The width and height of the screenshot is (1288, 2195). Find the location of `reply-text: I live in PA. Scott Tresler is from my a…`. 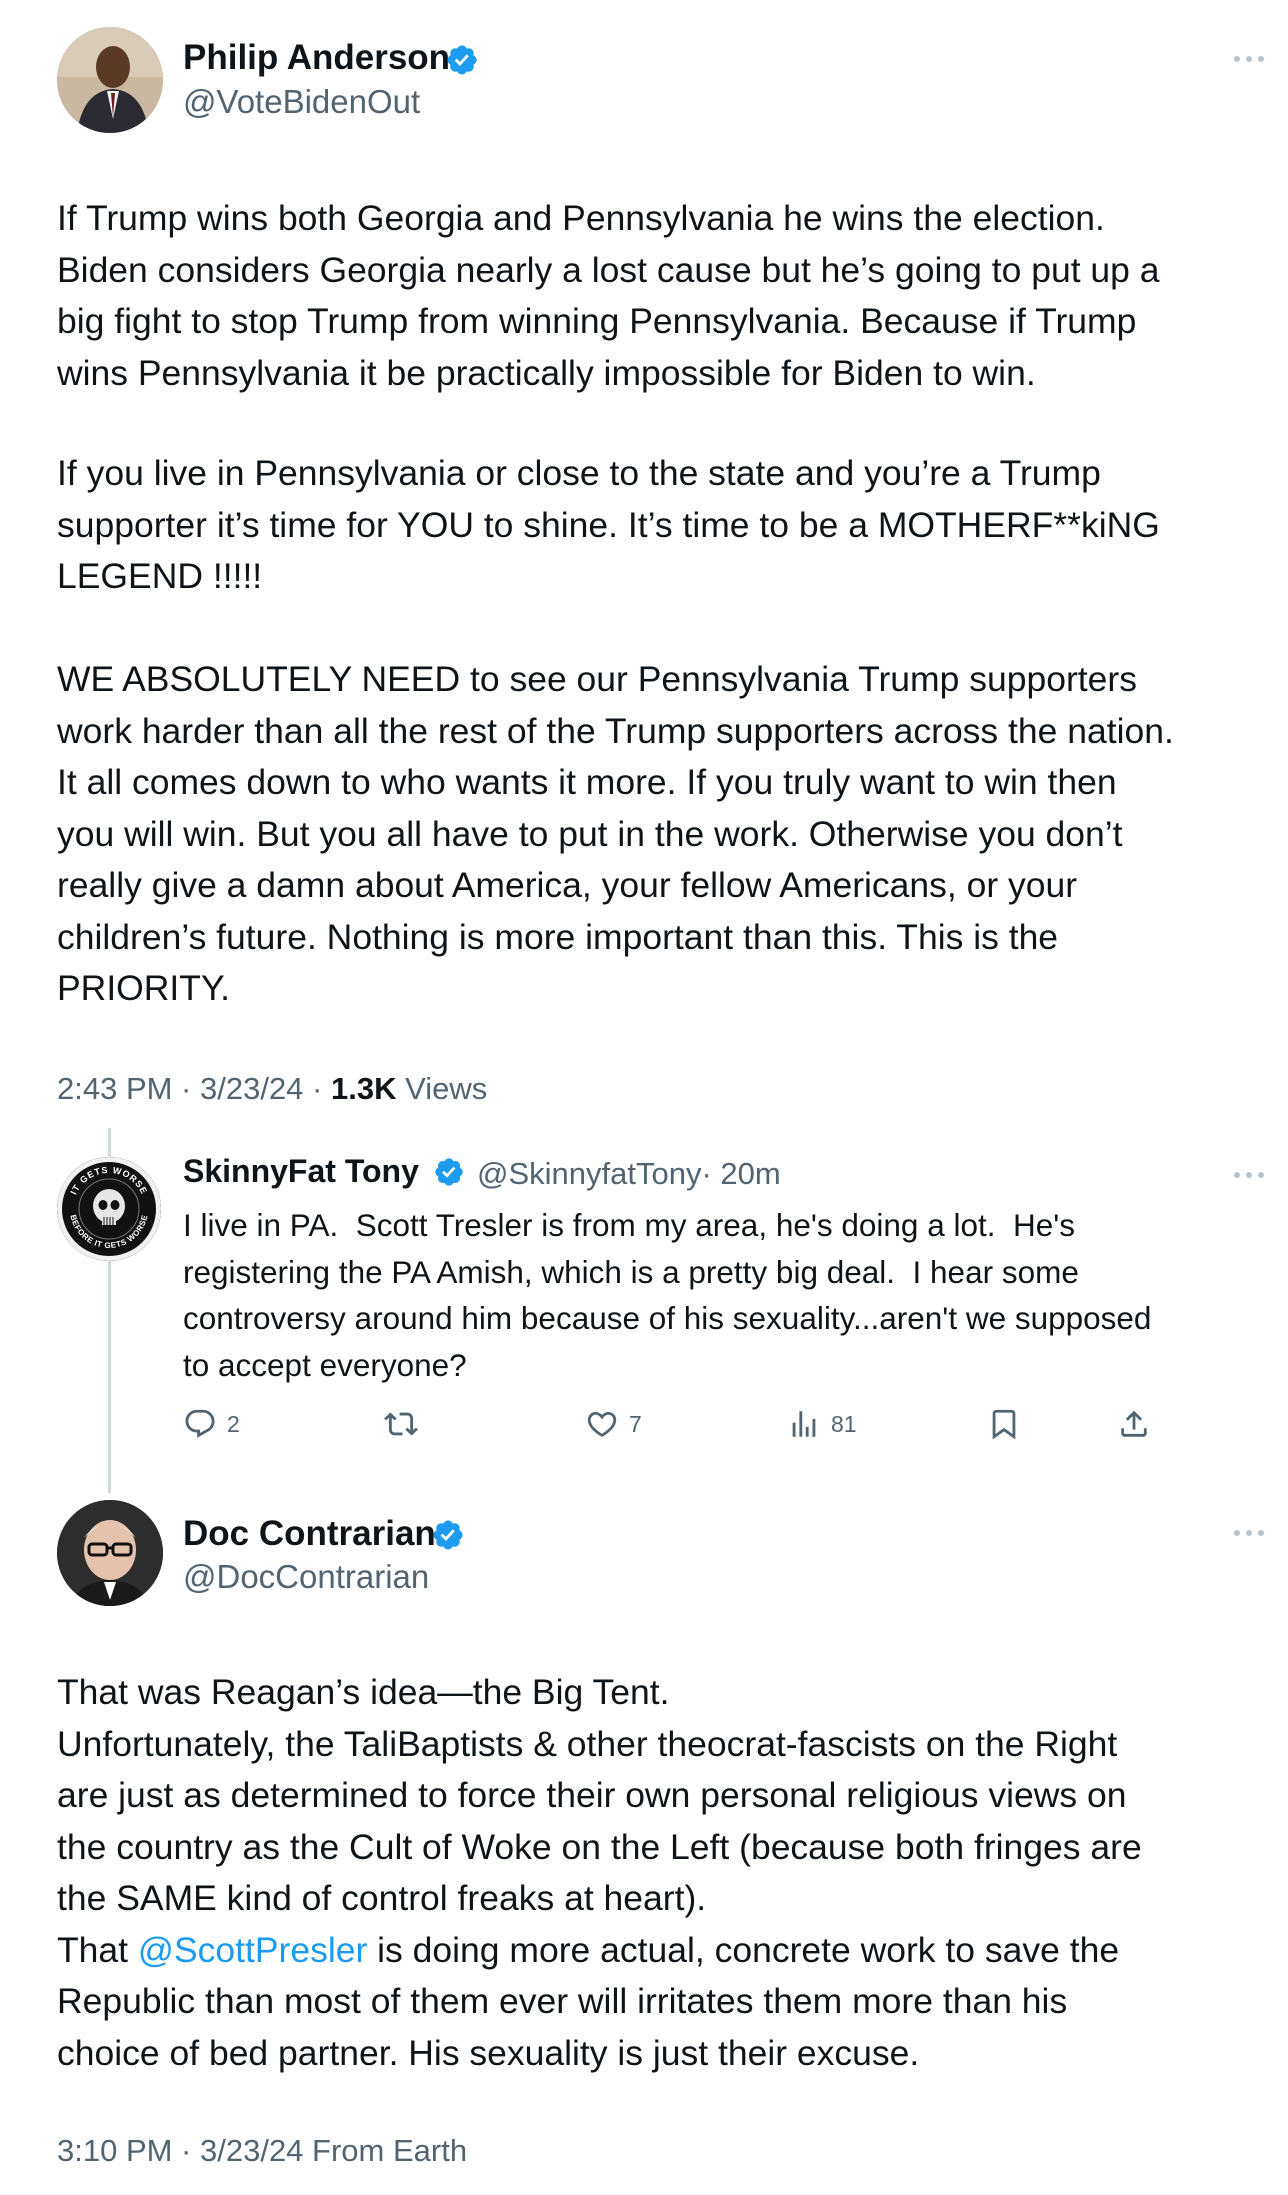

reply-text: I live in PA. Scott Tresler is from my a… is located at coordinates (667, 1295).